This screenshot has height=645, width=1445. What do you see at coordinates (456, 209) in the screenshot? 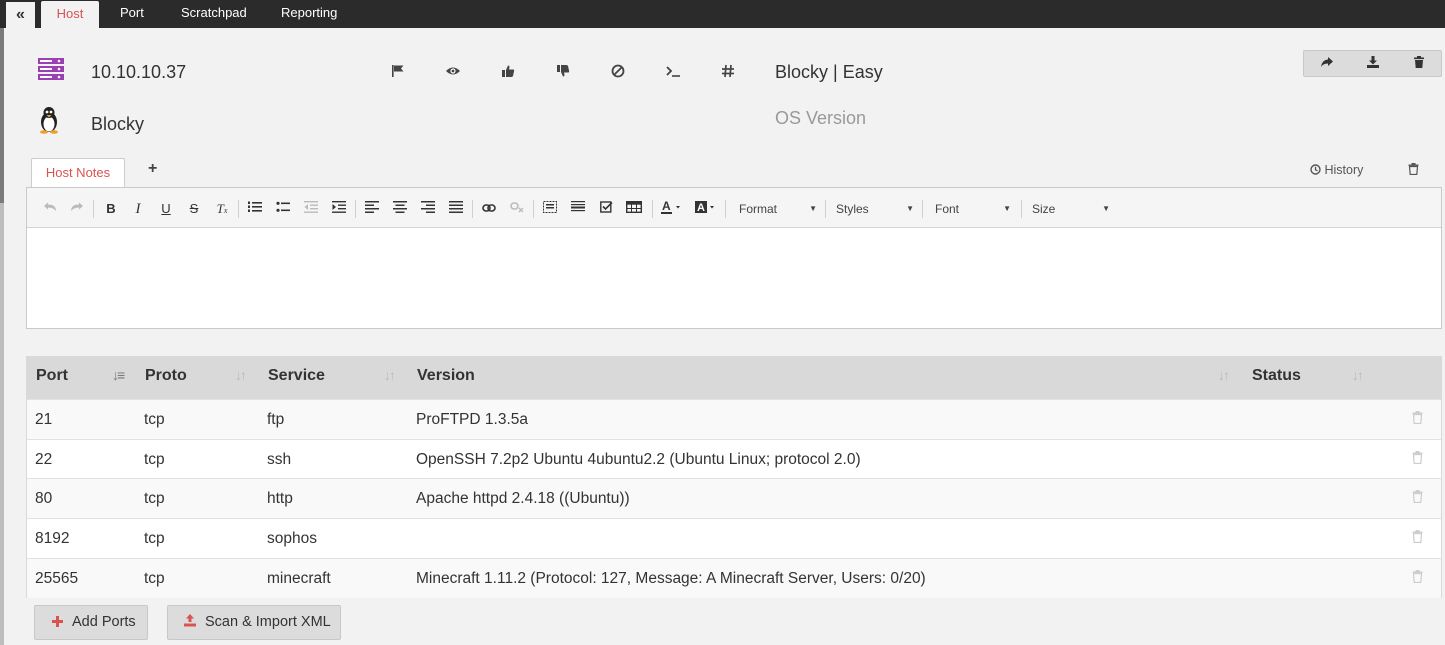
I see `align-justify-icon` at bounding box center [456, 209].